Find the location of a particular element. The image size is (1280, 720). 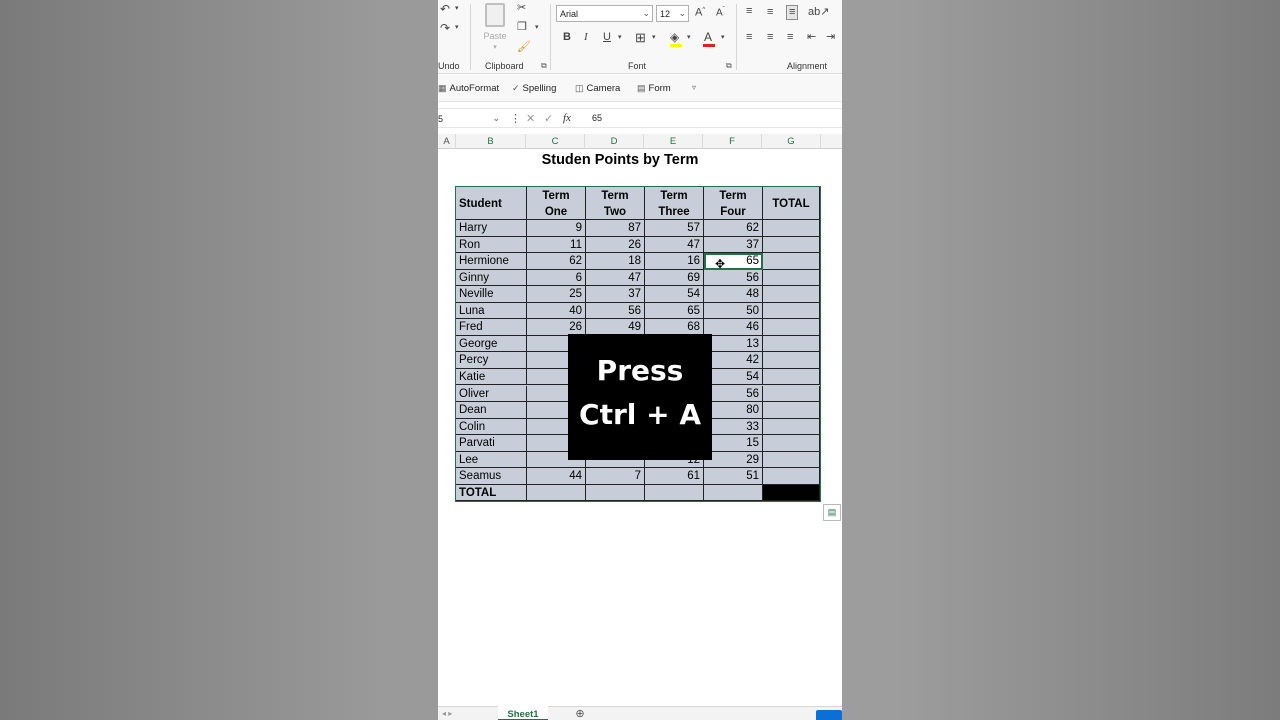

quick-analysis-icon: ▤ is located at coordinates (832, 512).